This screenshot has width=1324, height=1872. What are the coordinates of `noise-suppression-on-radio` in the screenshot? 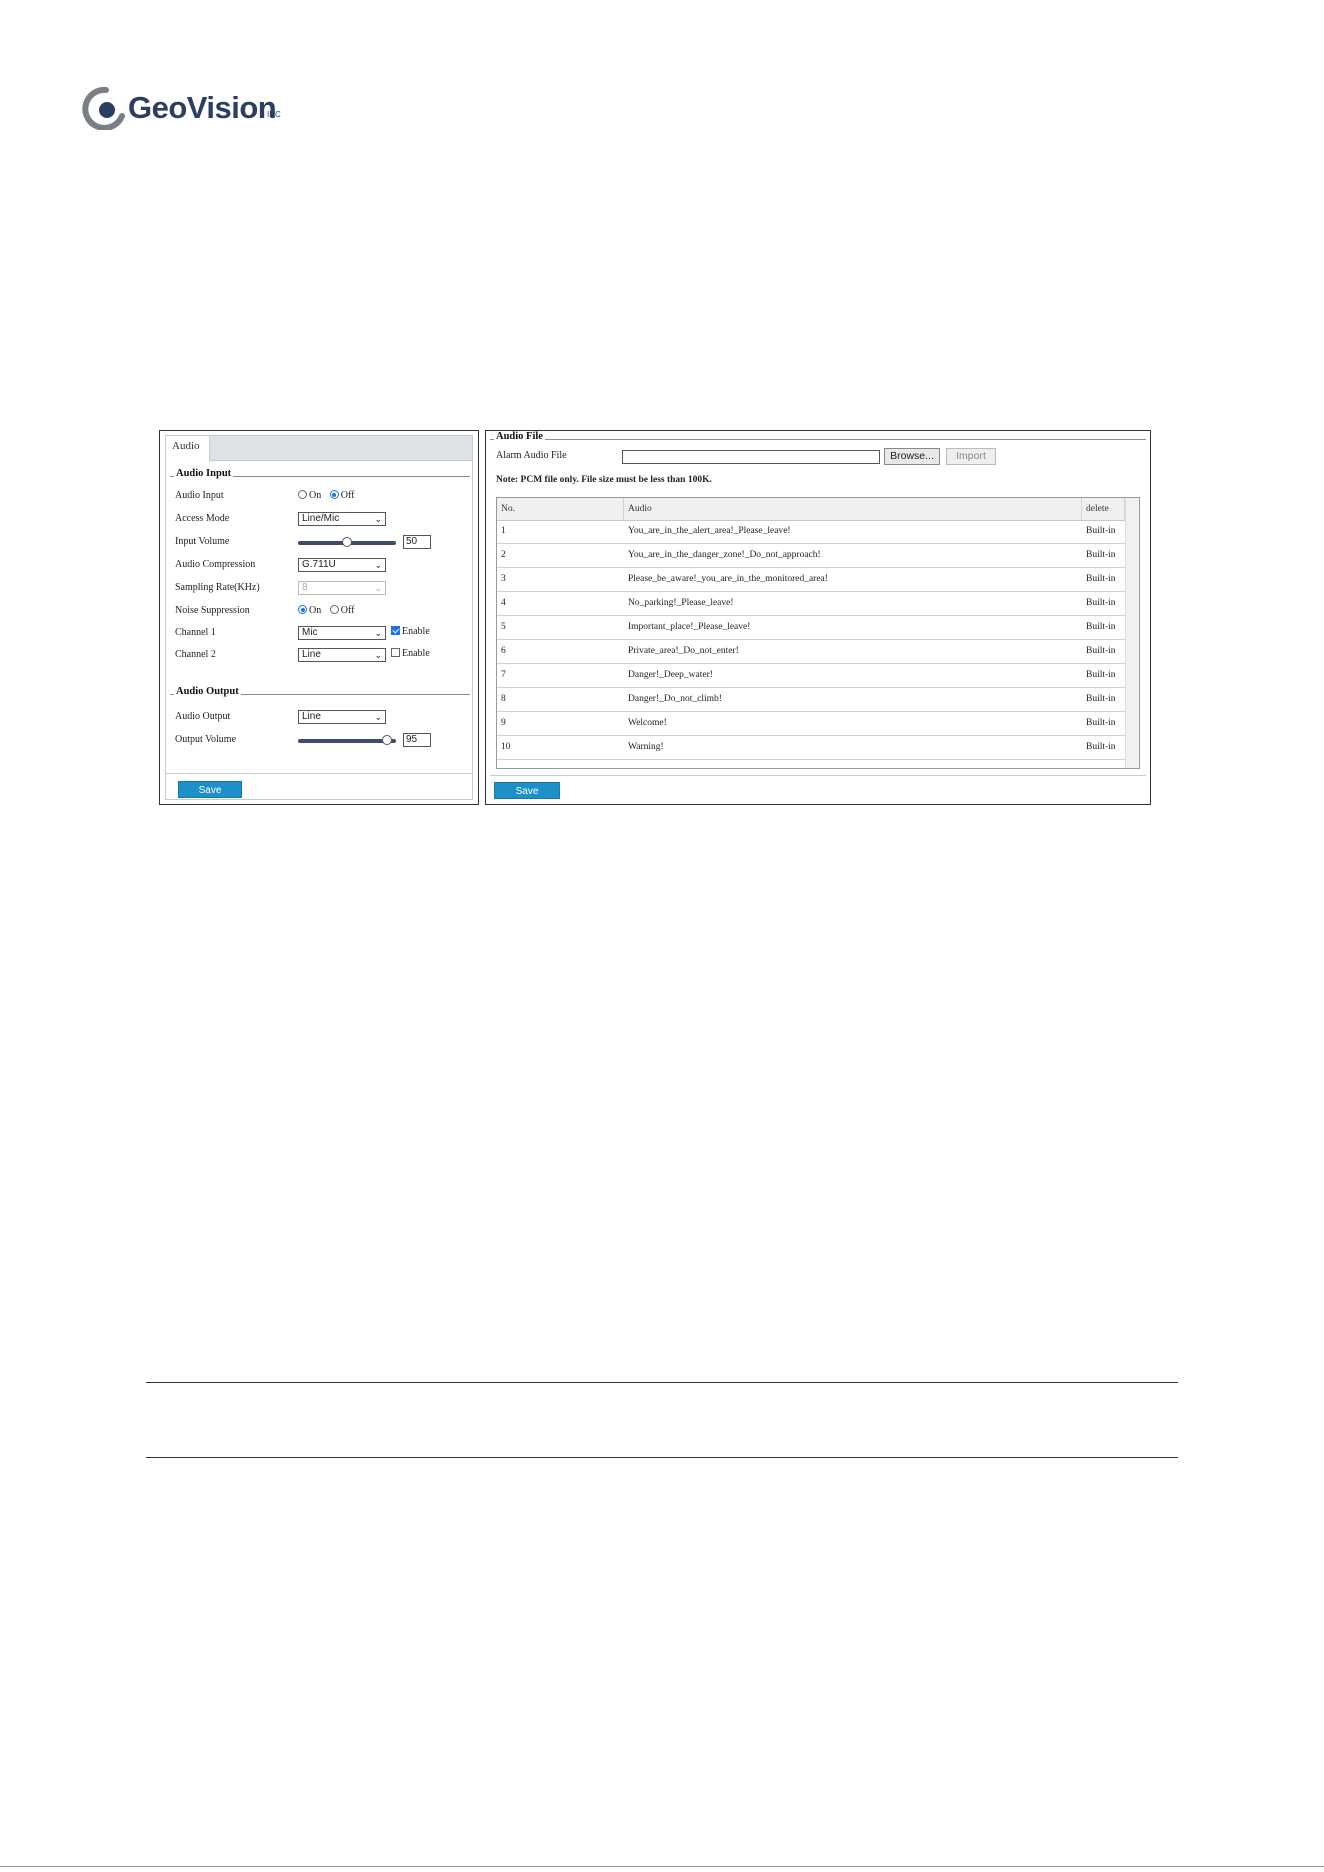 It's located at (302, 610).